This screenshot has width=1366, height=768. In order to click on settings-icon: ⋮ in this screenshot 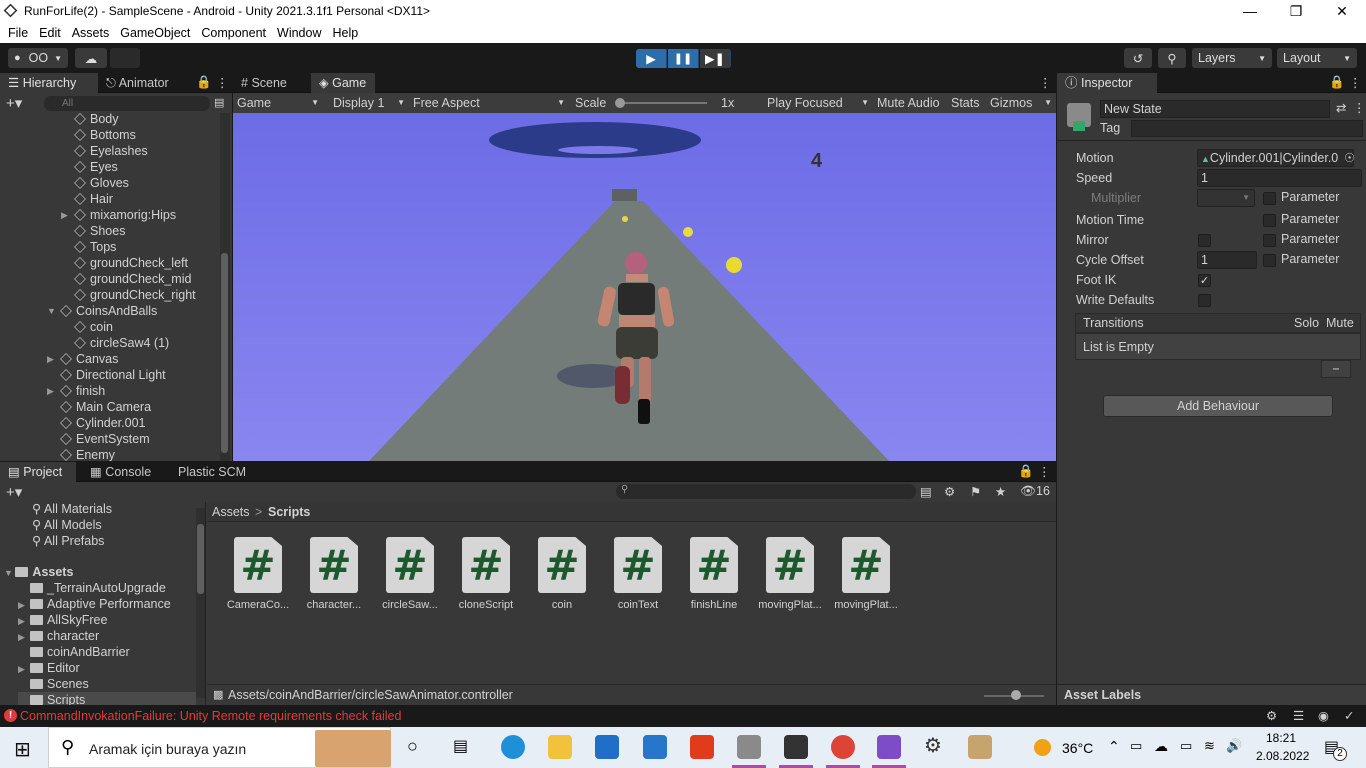, I will do `click(1359, 107)`.